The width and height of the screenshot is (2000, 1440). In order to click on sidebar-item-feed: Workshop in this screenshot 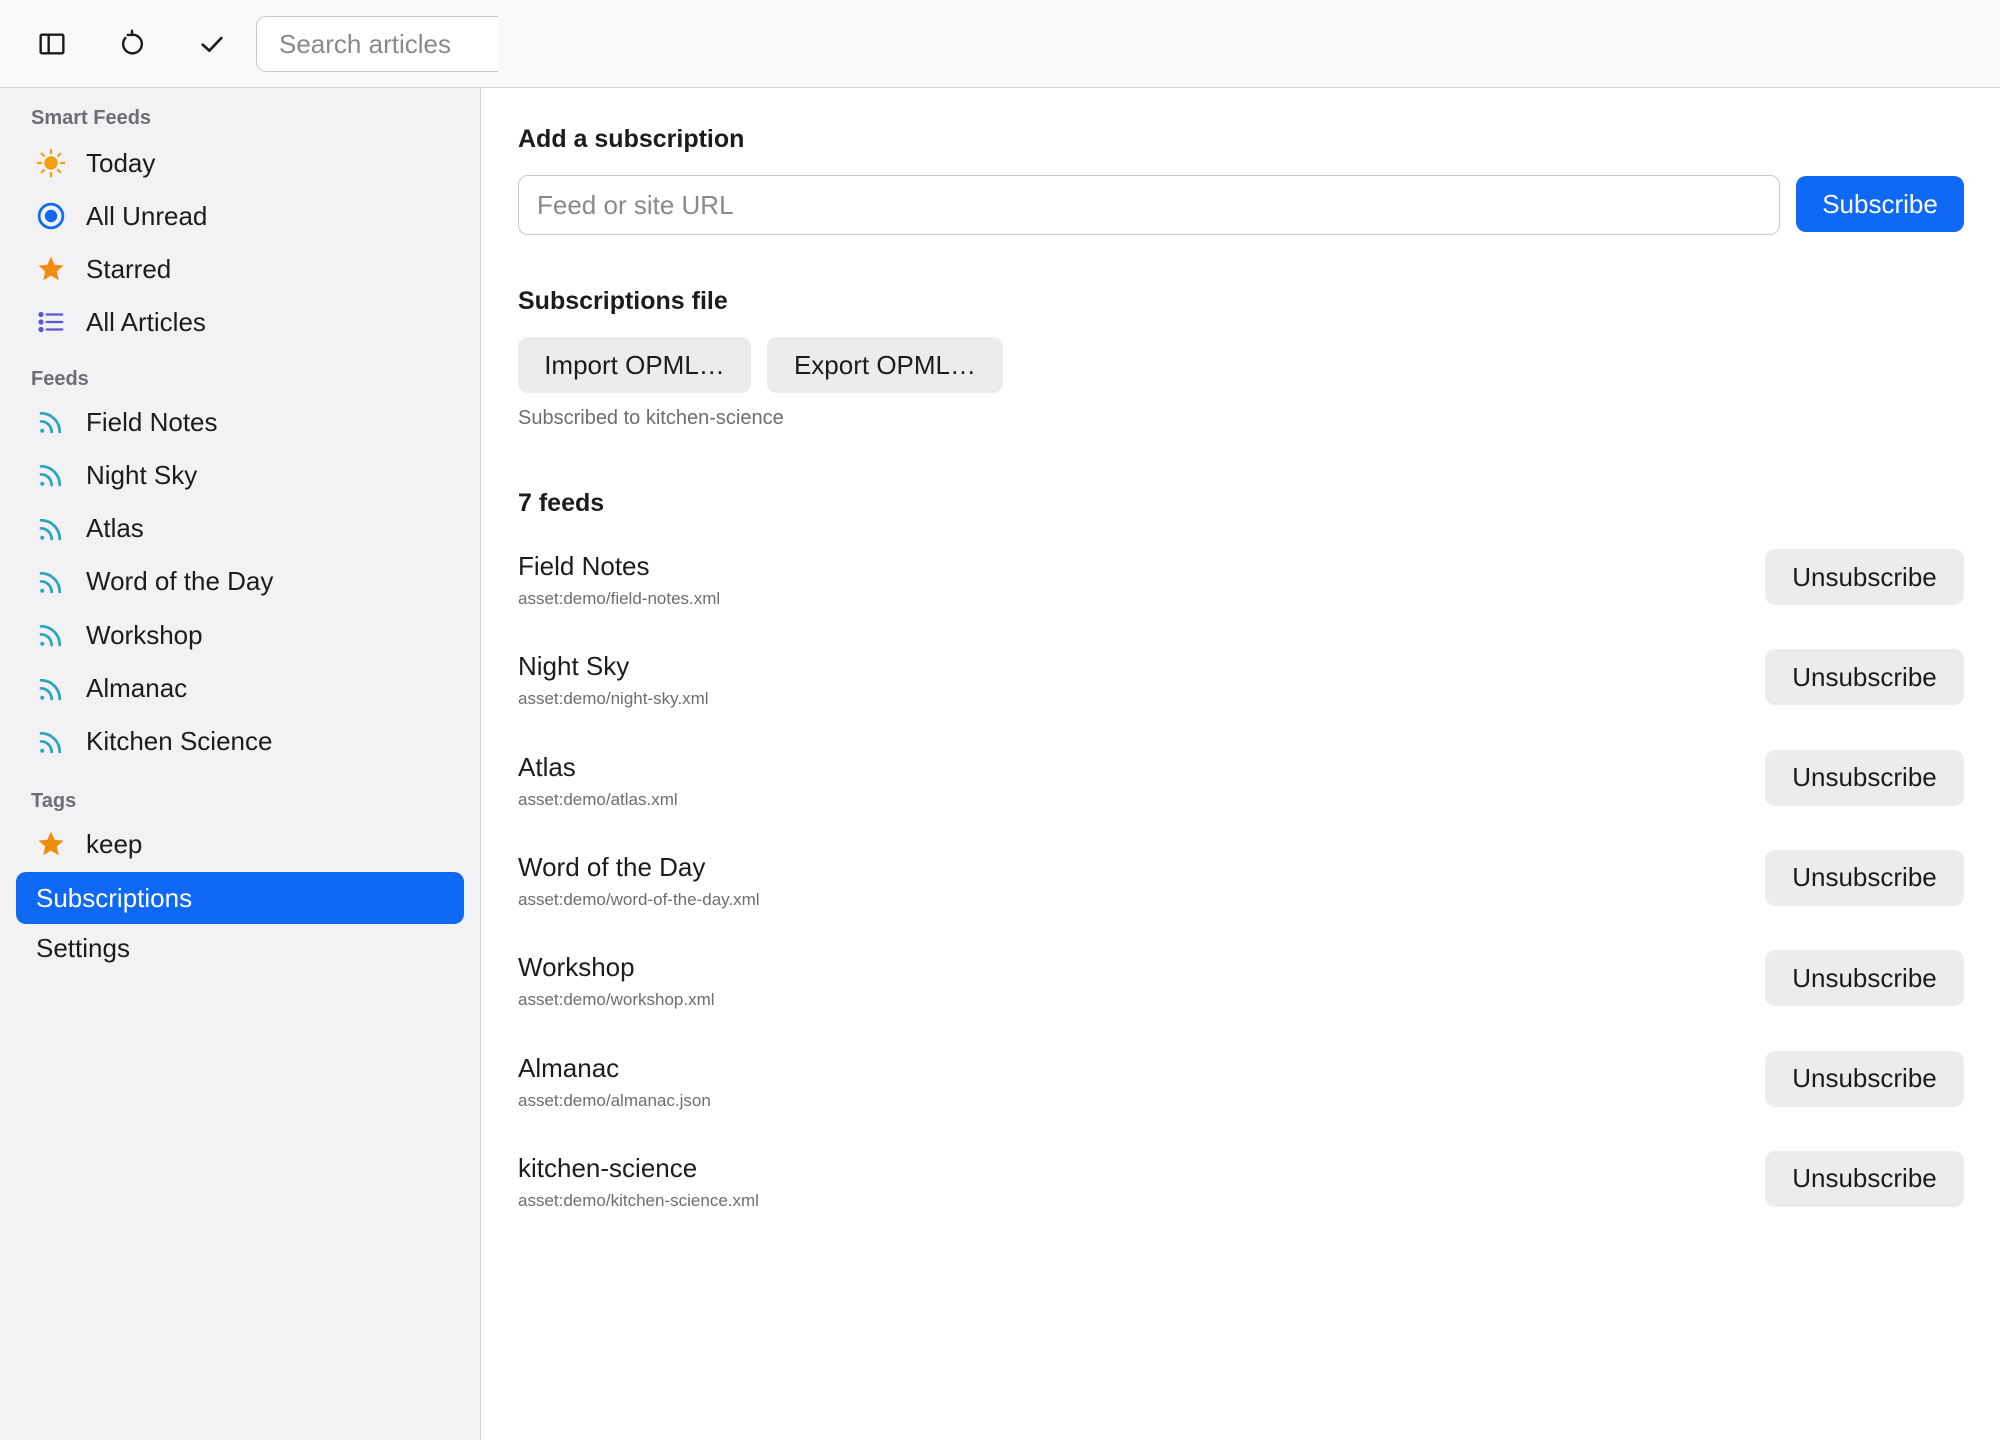, I will do `click(240, 635)`.